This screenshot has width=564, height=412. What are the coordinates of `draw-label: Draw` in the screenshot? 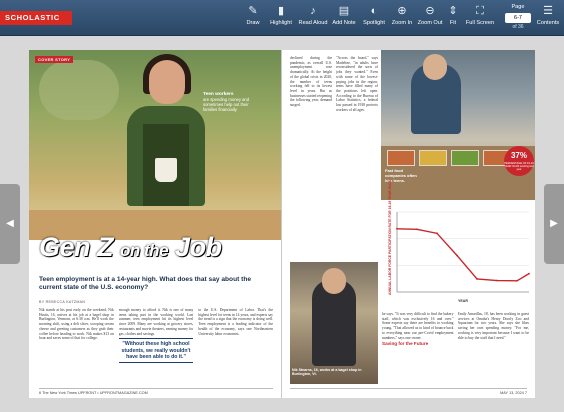 It's located at (253, 23).